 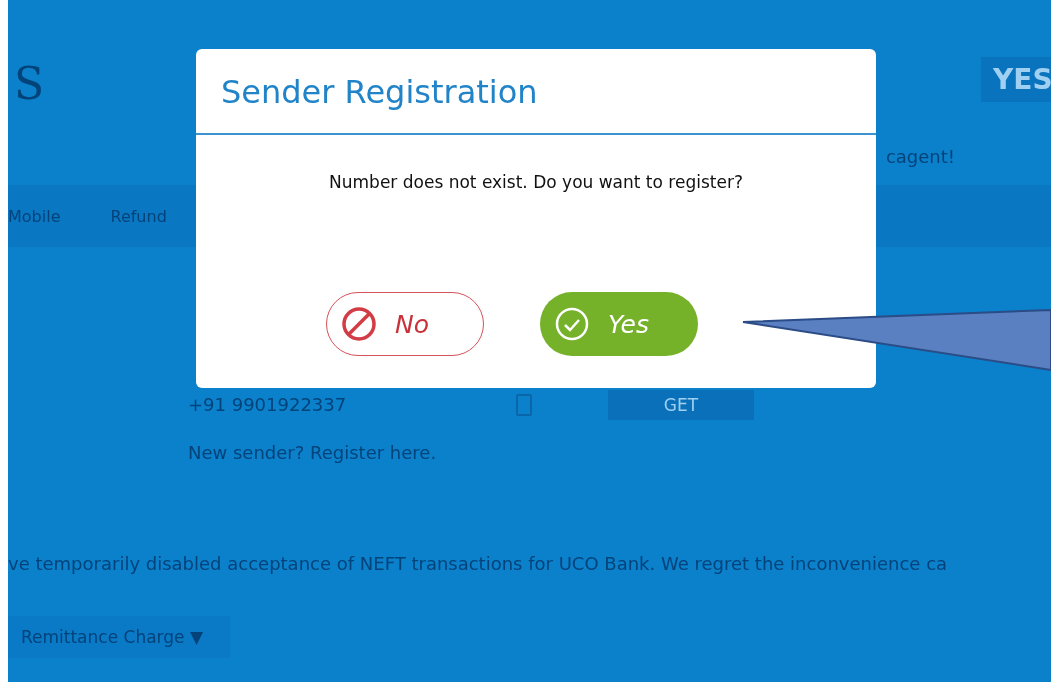 What do you see at coordinates (572, 324) in the screenshot?
I see `check-circle-icon` at bounding box center [572, 324].